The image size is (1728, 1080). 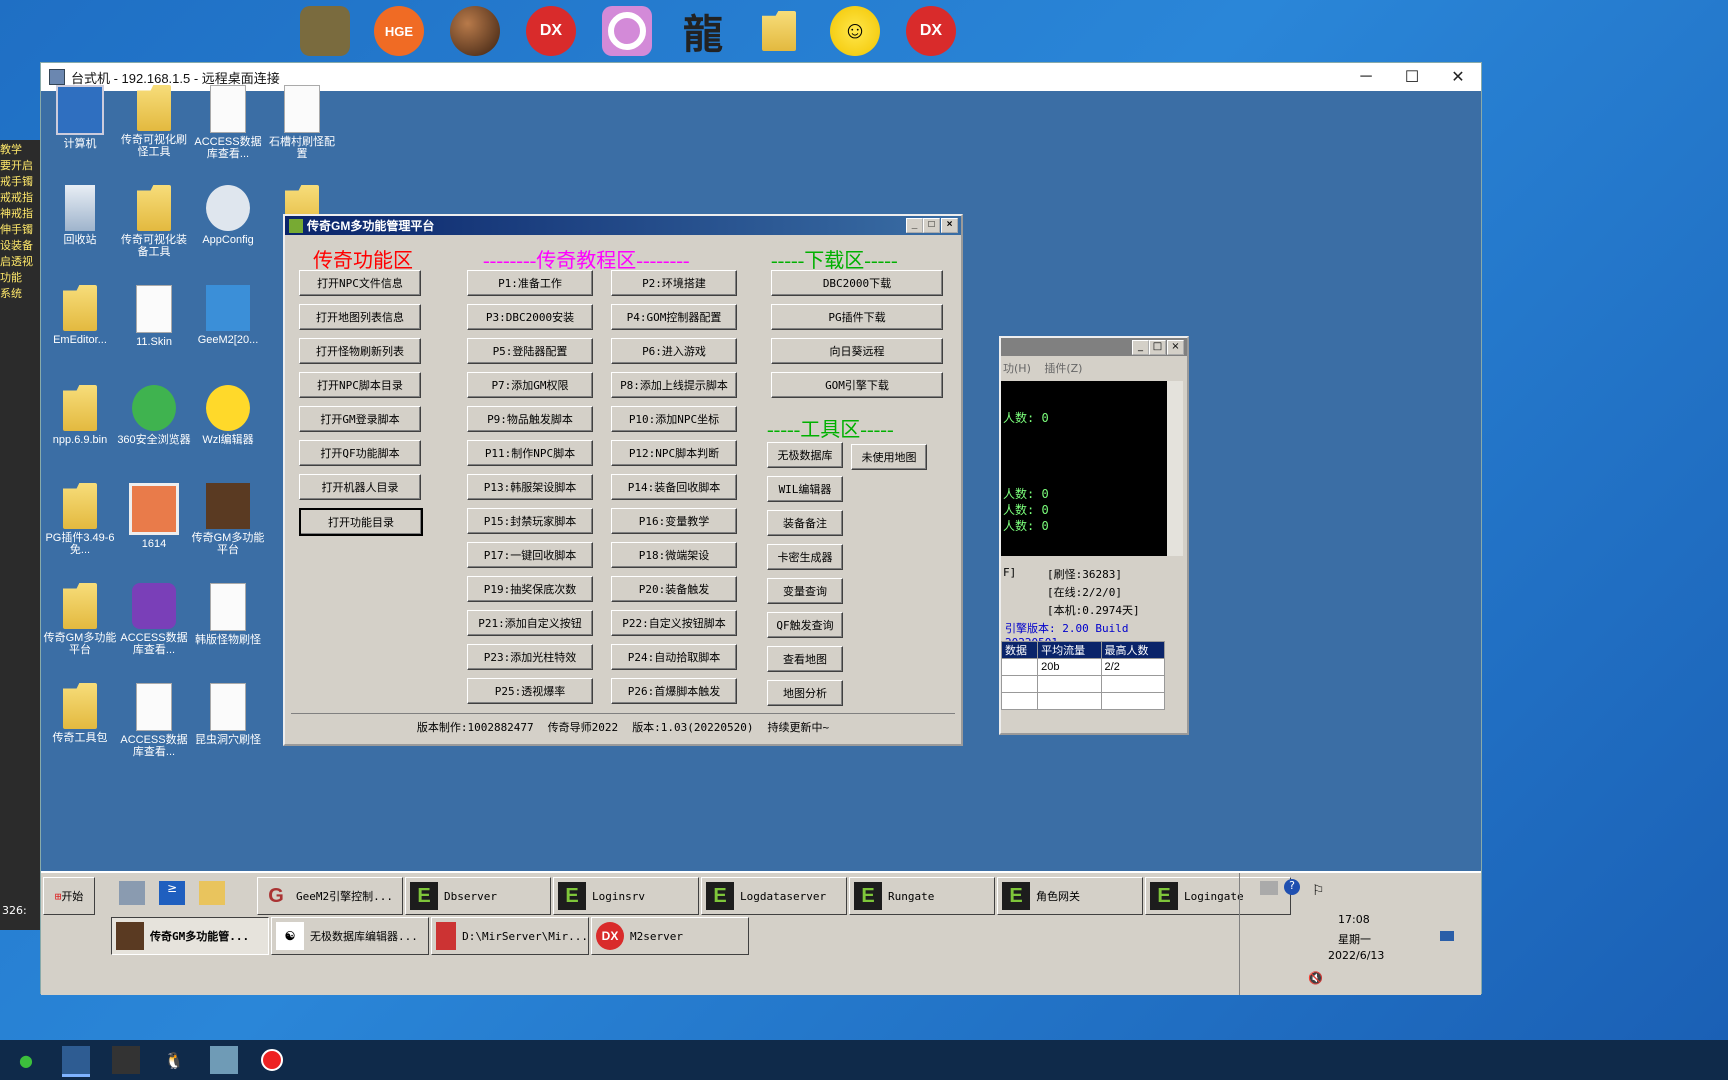 I want to click on desktop-icon: 计算机, so click(x=80, y=117).